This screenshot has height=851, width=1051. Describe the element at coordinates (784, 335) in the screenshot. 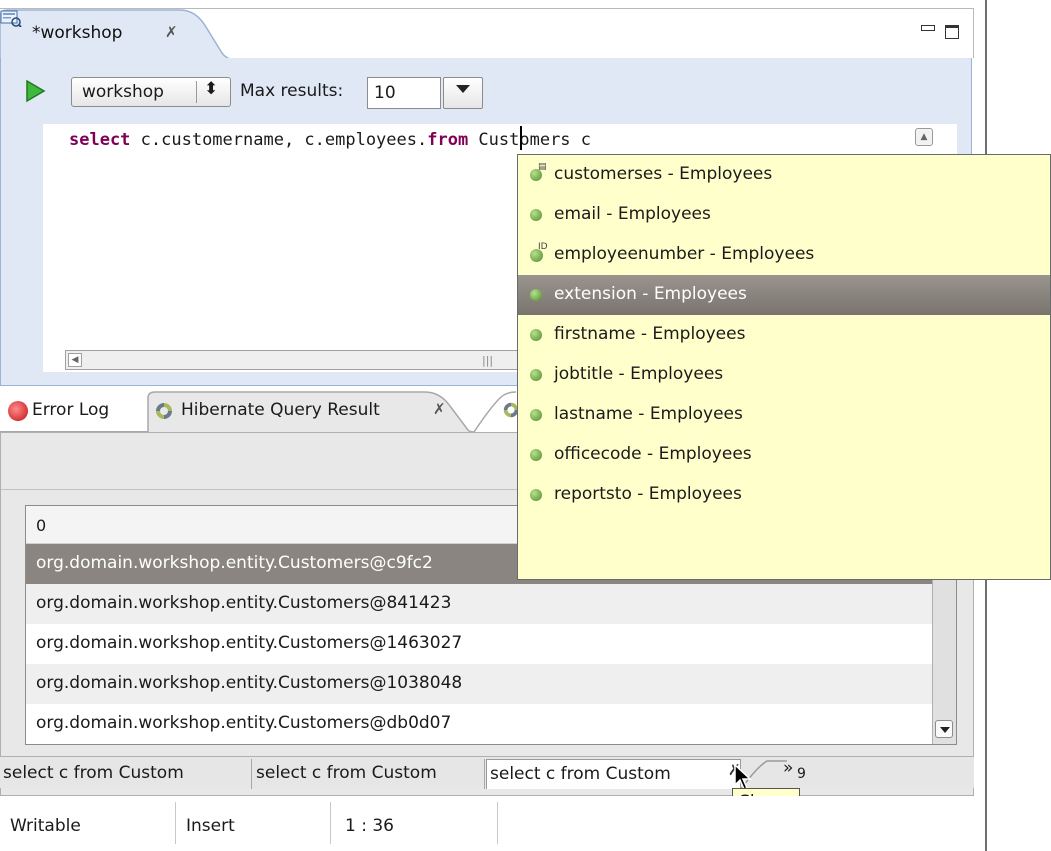

I see `proposal-item: firstname - Employees` at that location.